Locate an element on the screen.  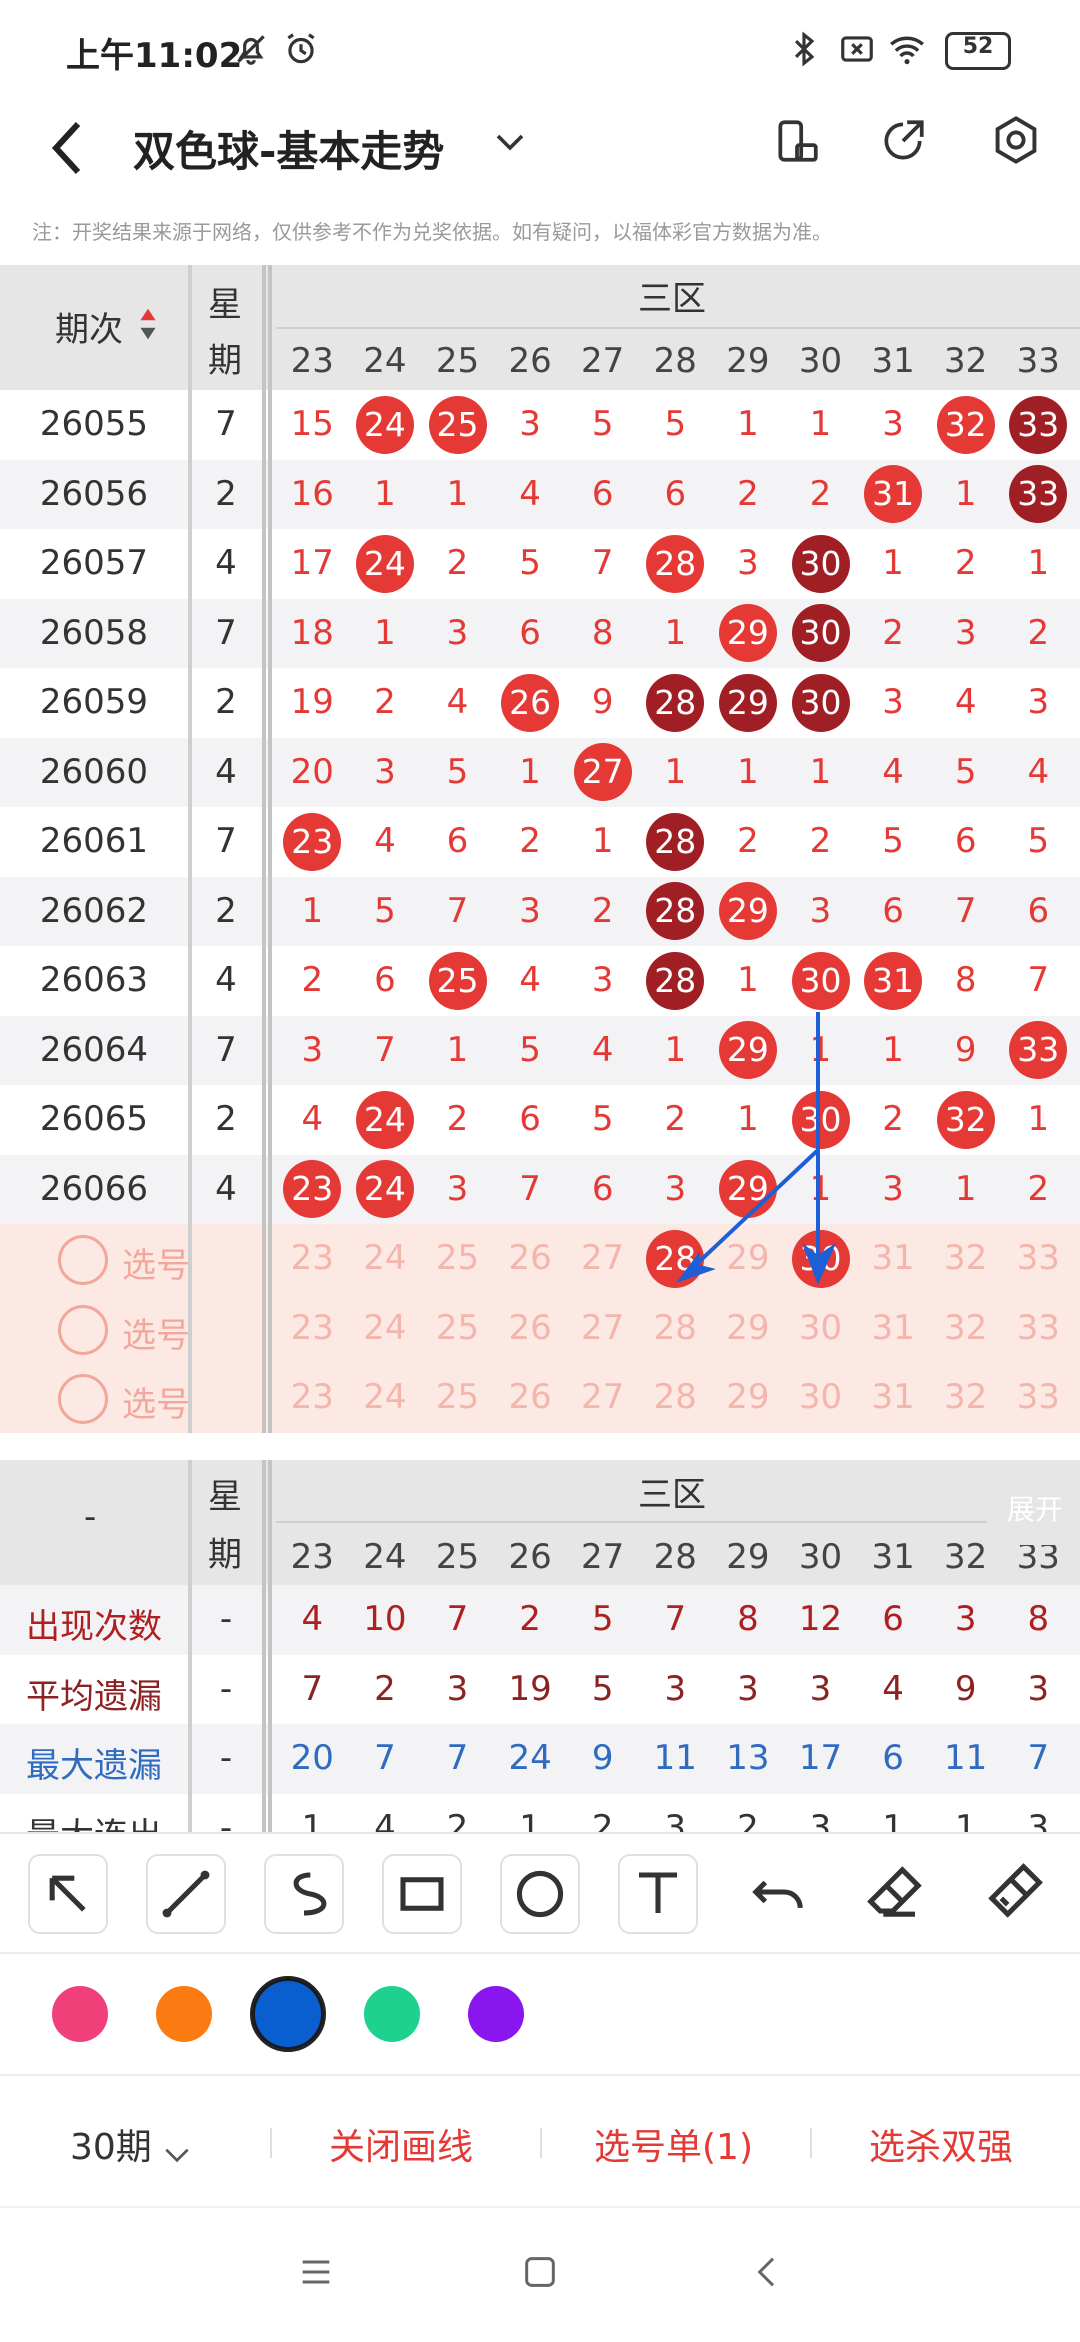
menu-icon is located at coordinates (316, 2272).